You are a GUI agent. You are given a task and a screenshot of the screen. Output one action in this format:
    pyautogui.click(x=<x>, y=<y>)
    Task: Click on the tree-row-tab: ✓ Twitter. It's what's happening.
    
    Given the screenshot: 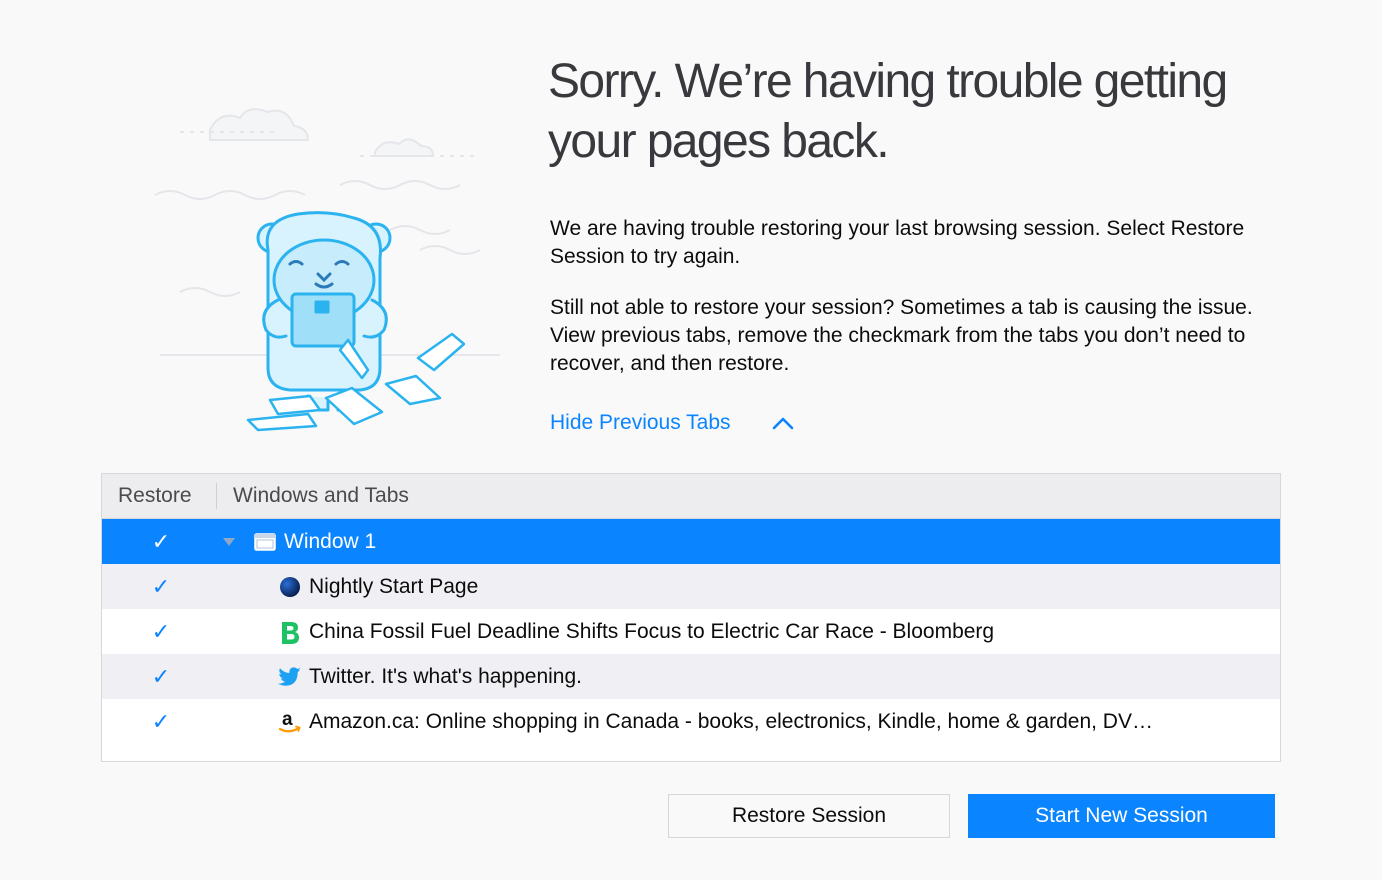 What is the action you would take?
    pyautogui.click(x=691, y=676)
    